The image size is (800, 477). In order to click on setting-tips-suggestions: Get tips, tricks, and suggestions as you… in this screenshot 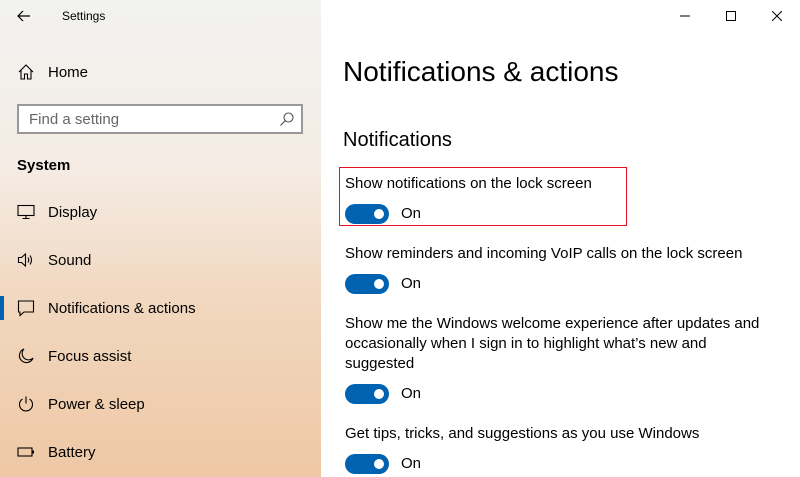, I will do `click(560, 449)`.